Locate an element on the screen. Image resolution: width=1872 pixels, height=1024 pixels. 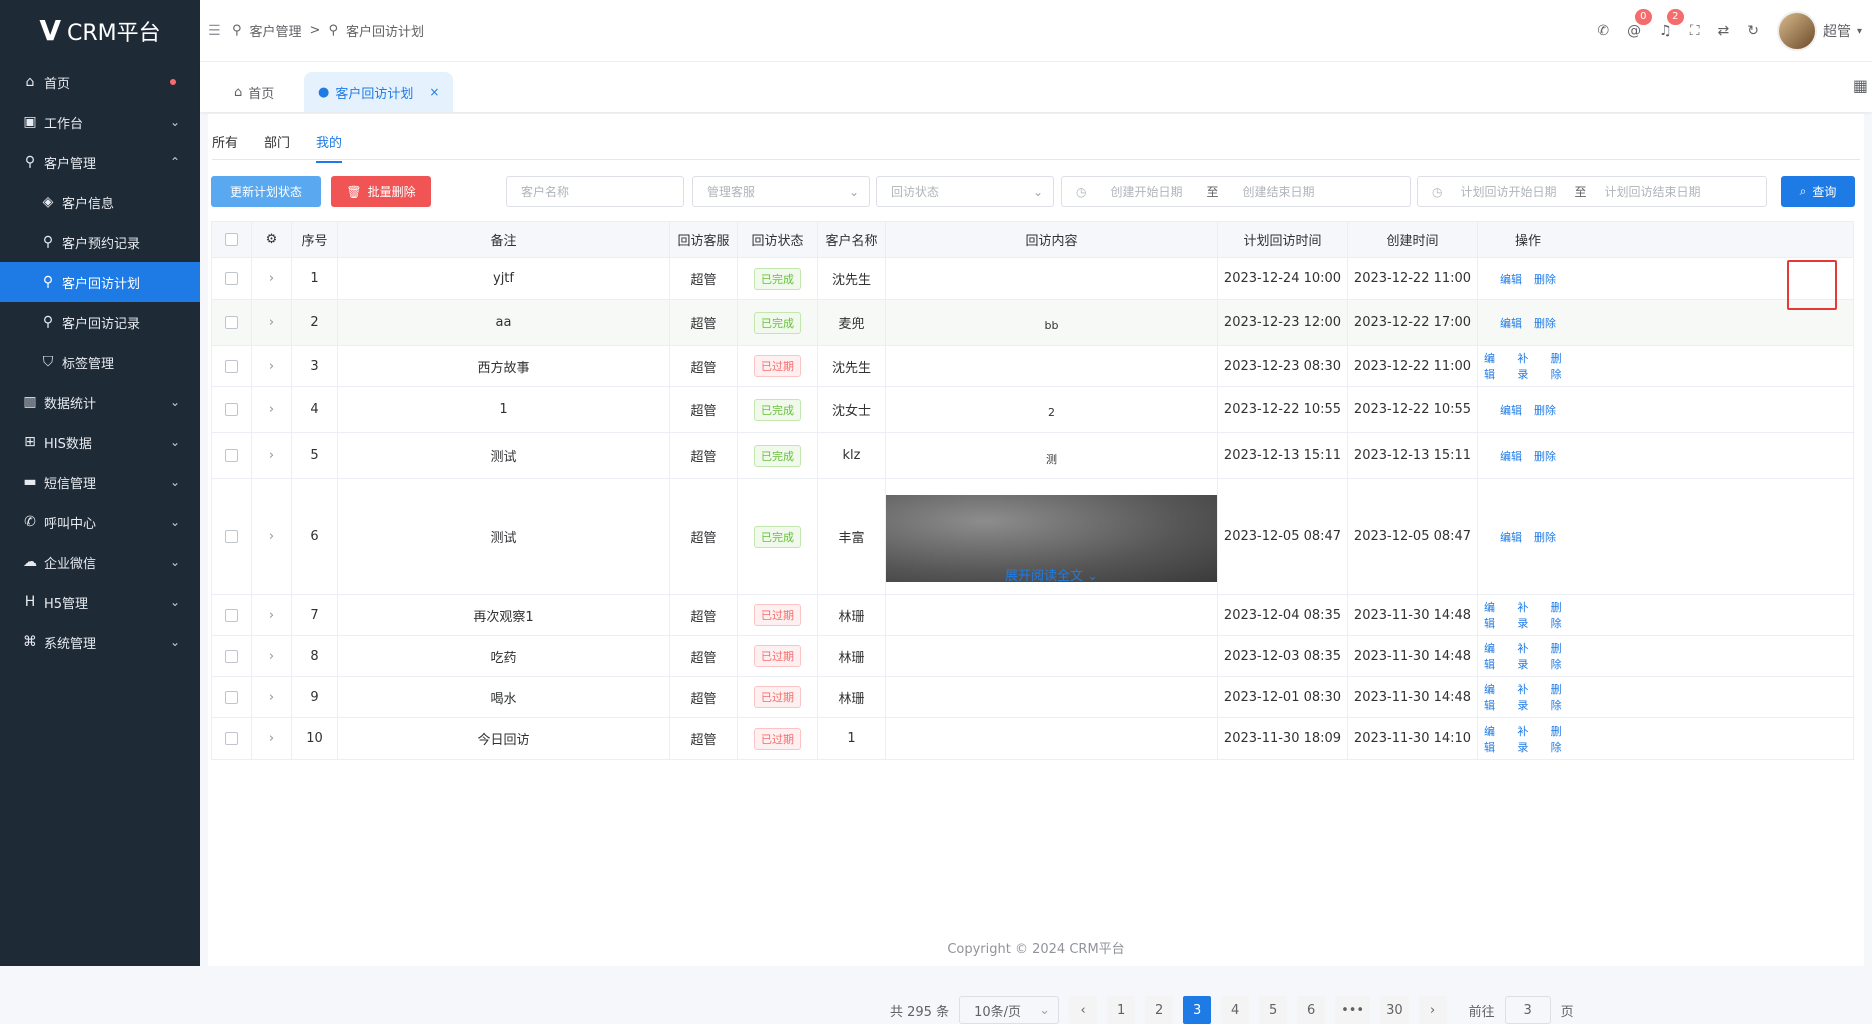
page-button: 6 is located at coordinates (1311, 1010).